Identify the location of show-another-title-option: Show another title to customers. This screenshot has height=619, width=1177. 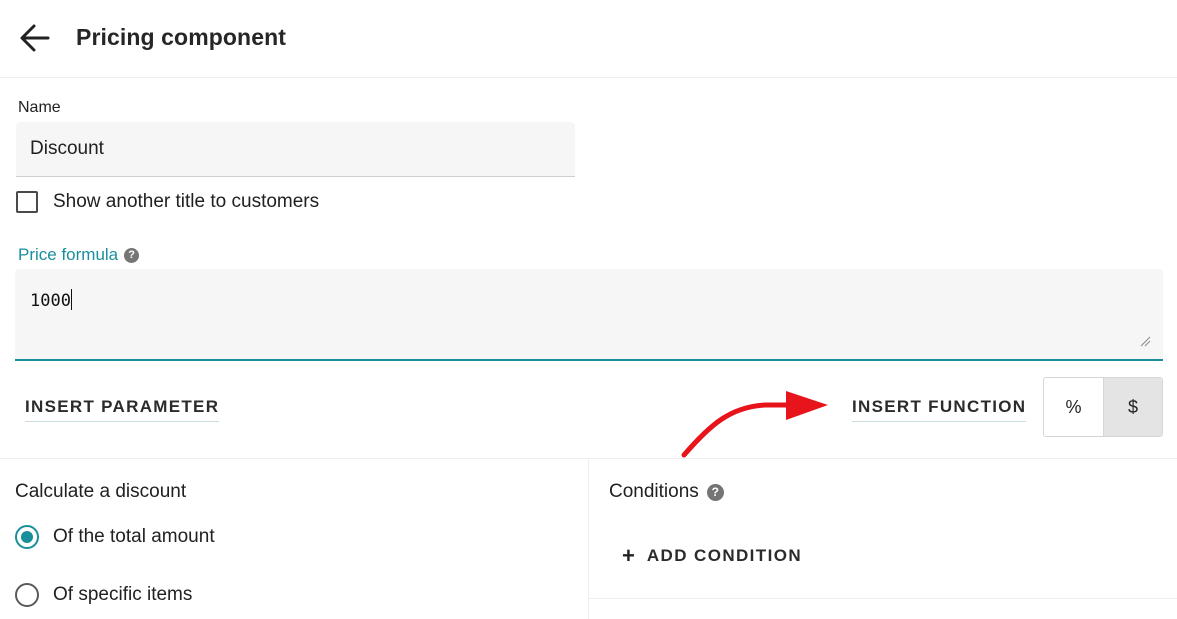
(167, 202).